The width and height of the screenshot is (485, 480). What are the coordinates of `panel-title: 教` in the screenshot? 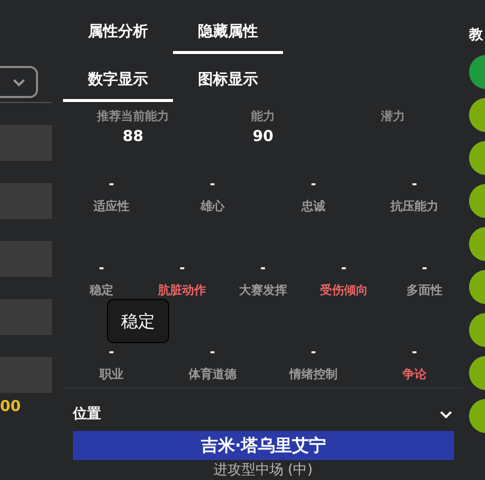 It's located at (476, 35).